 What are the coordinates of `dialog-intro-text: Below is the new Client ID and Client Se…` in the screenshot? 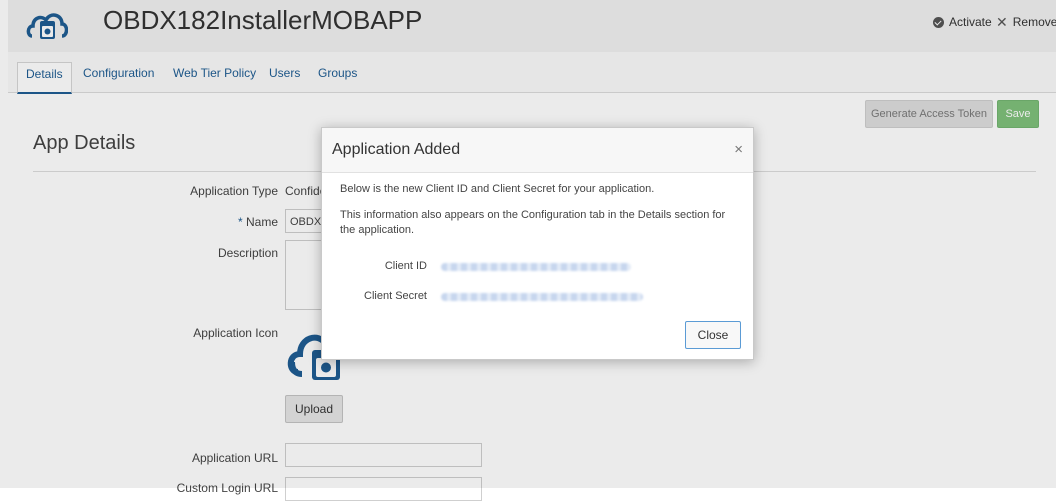 It's located at (497, 189).